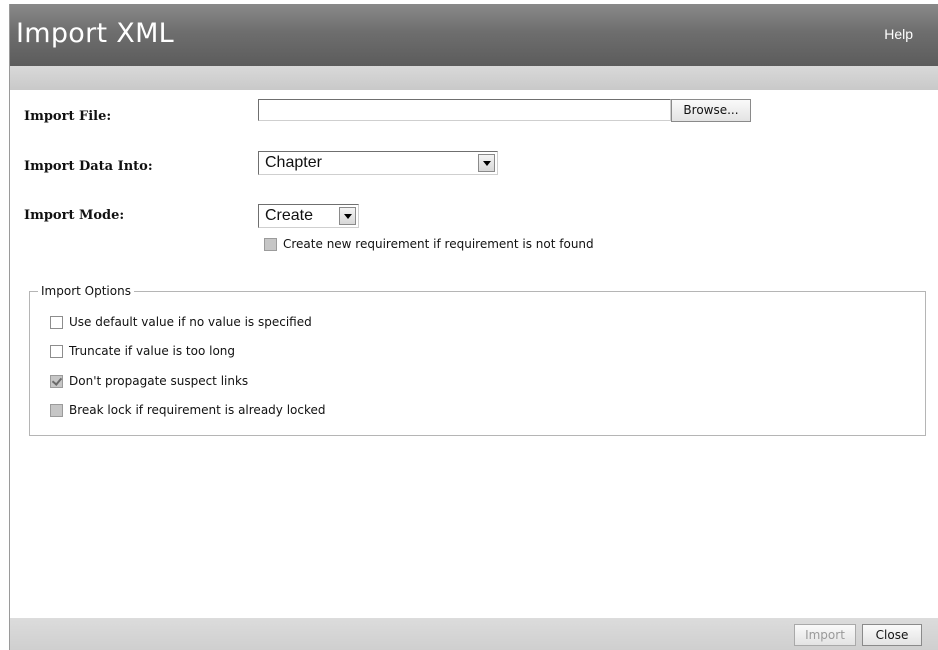  Describe the element at coordinates (74, 215) in the screenshot. I see `import-mode-label: Import Mode:` at that location.